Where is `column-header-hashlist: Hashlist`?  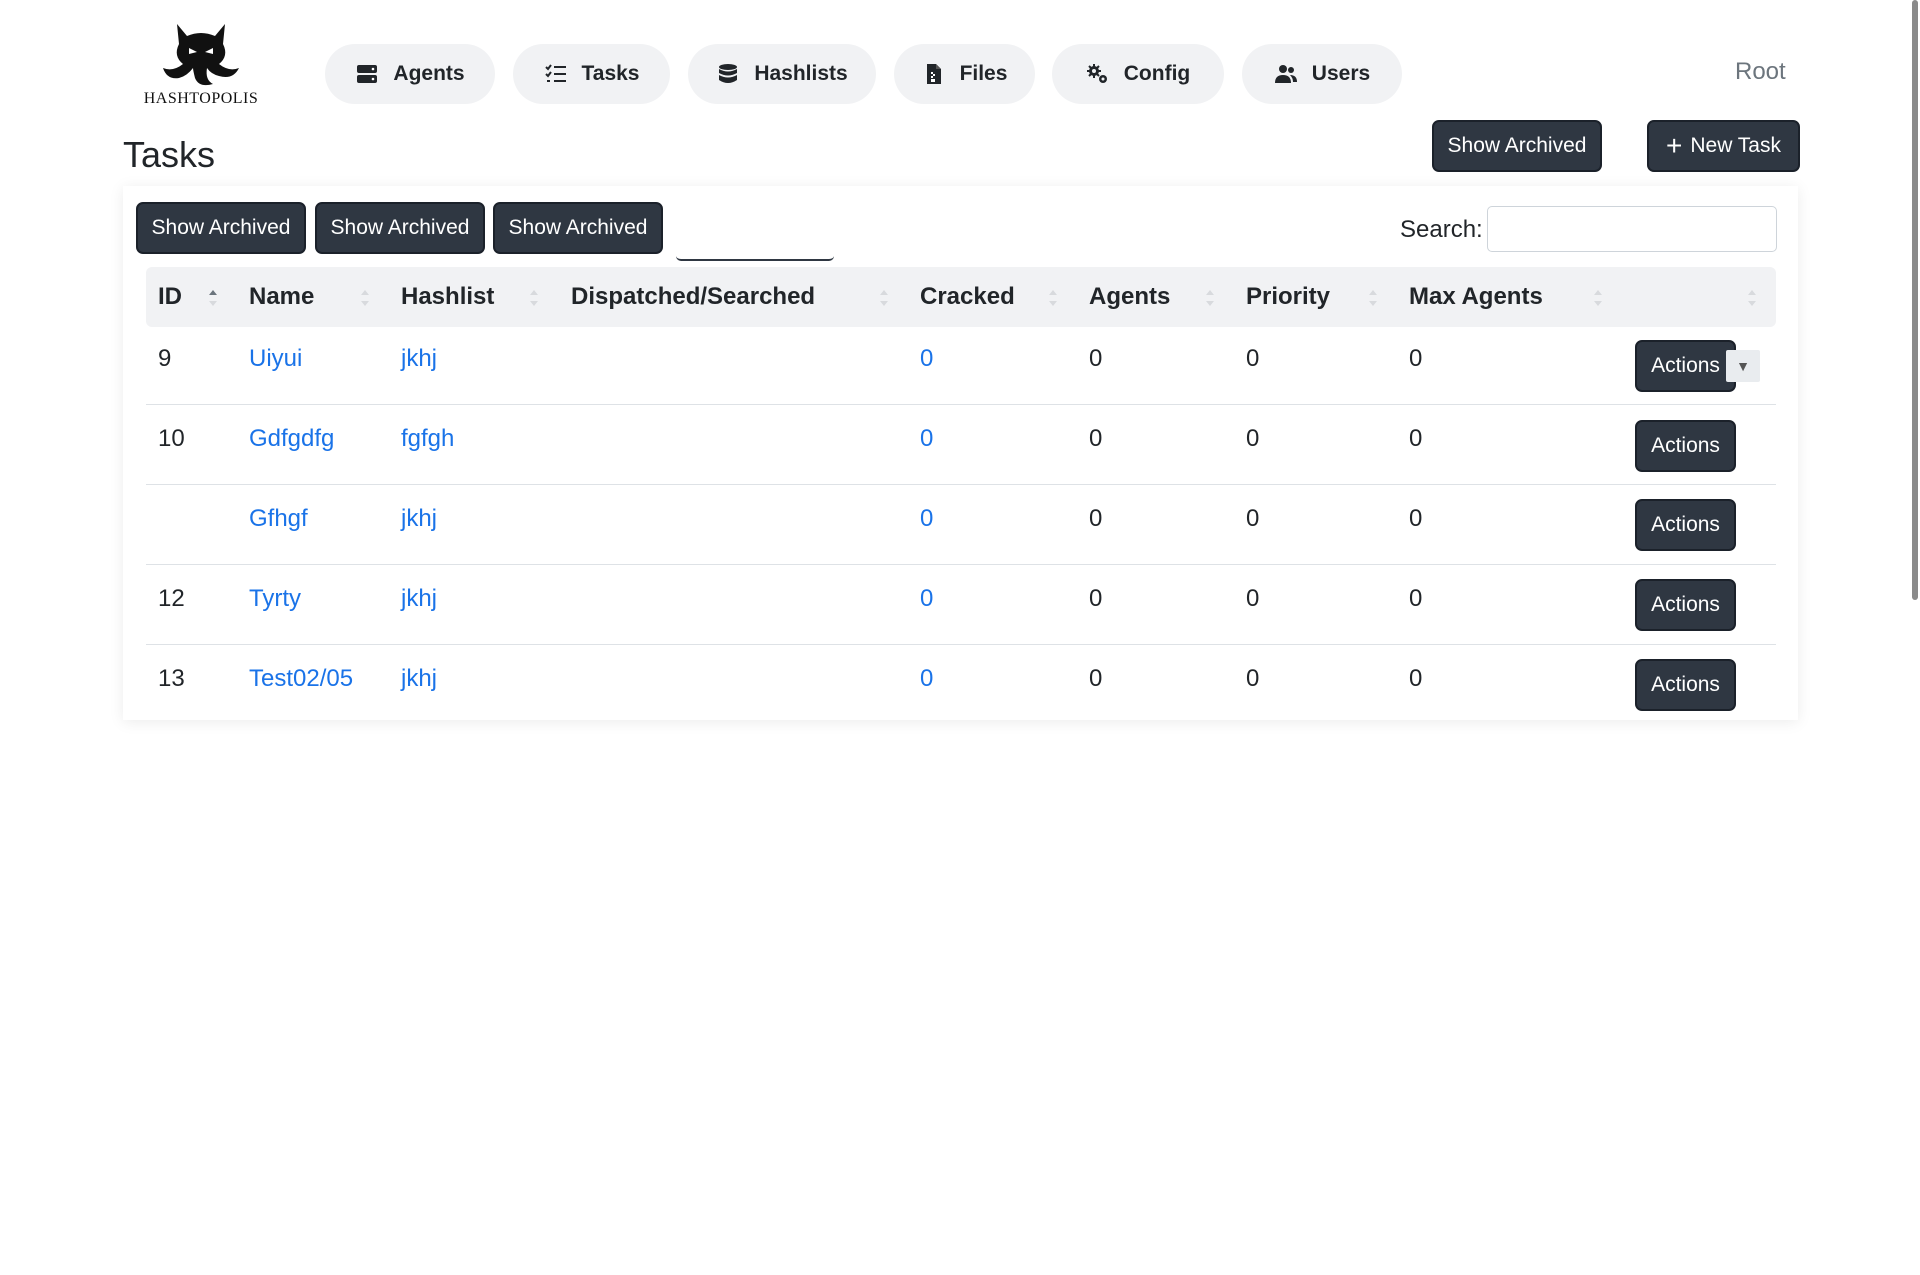 column-header-hashlist: Hashlist is located at coordinates (447, 297).